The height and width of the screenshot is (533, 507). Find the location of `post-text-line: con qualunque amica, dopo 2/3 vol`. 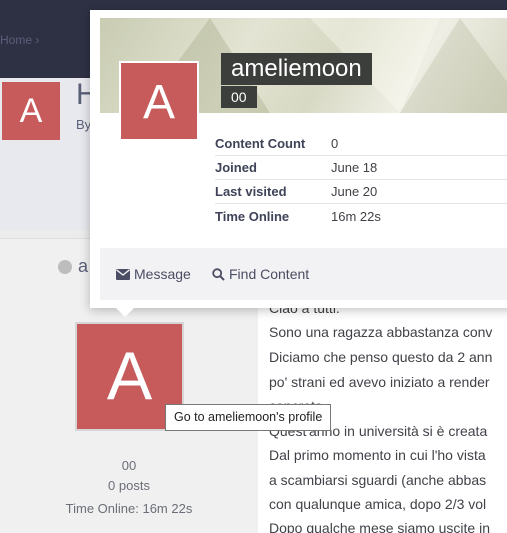

post-text-line: con qualunque amica, dopo 2/3 vol is located at coordinates (378, 504).